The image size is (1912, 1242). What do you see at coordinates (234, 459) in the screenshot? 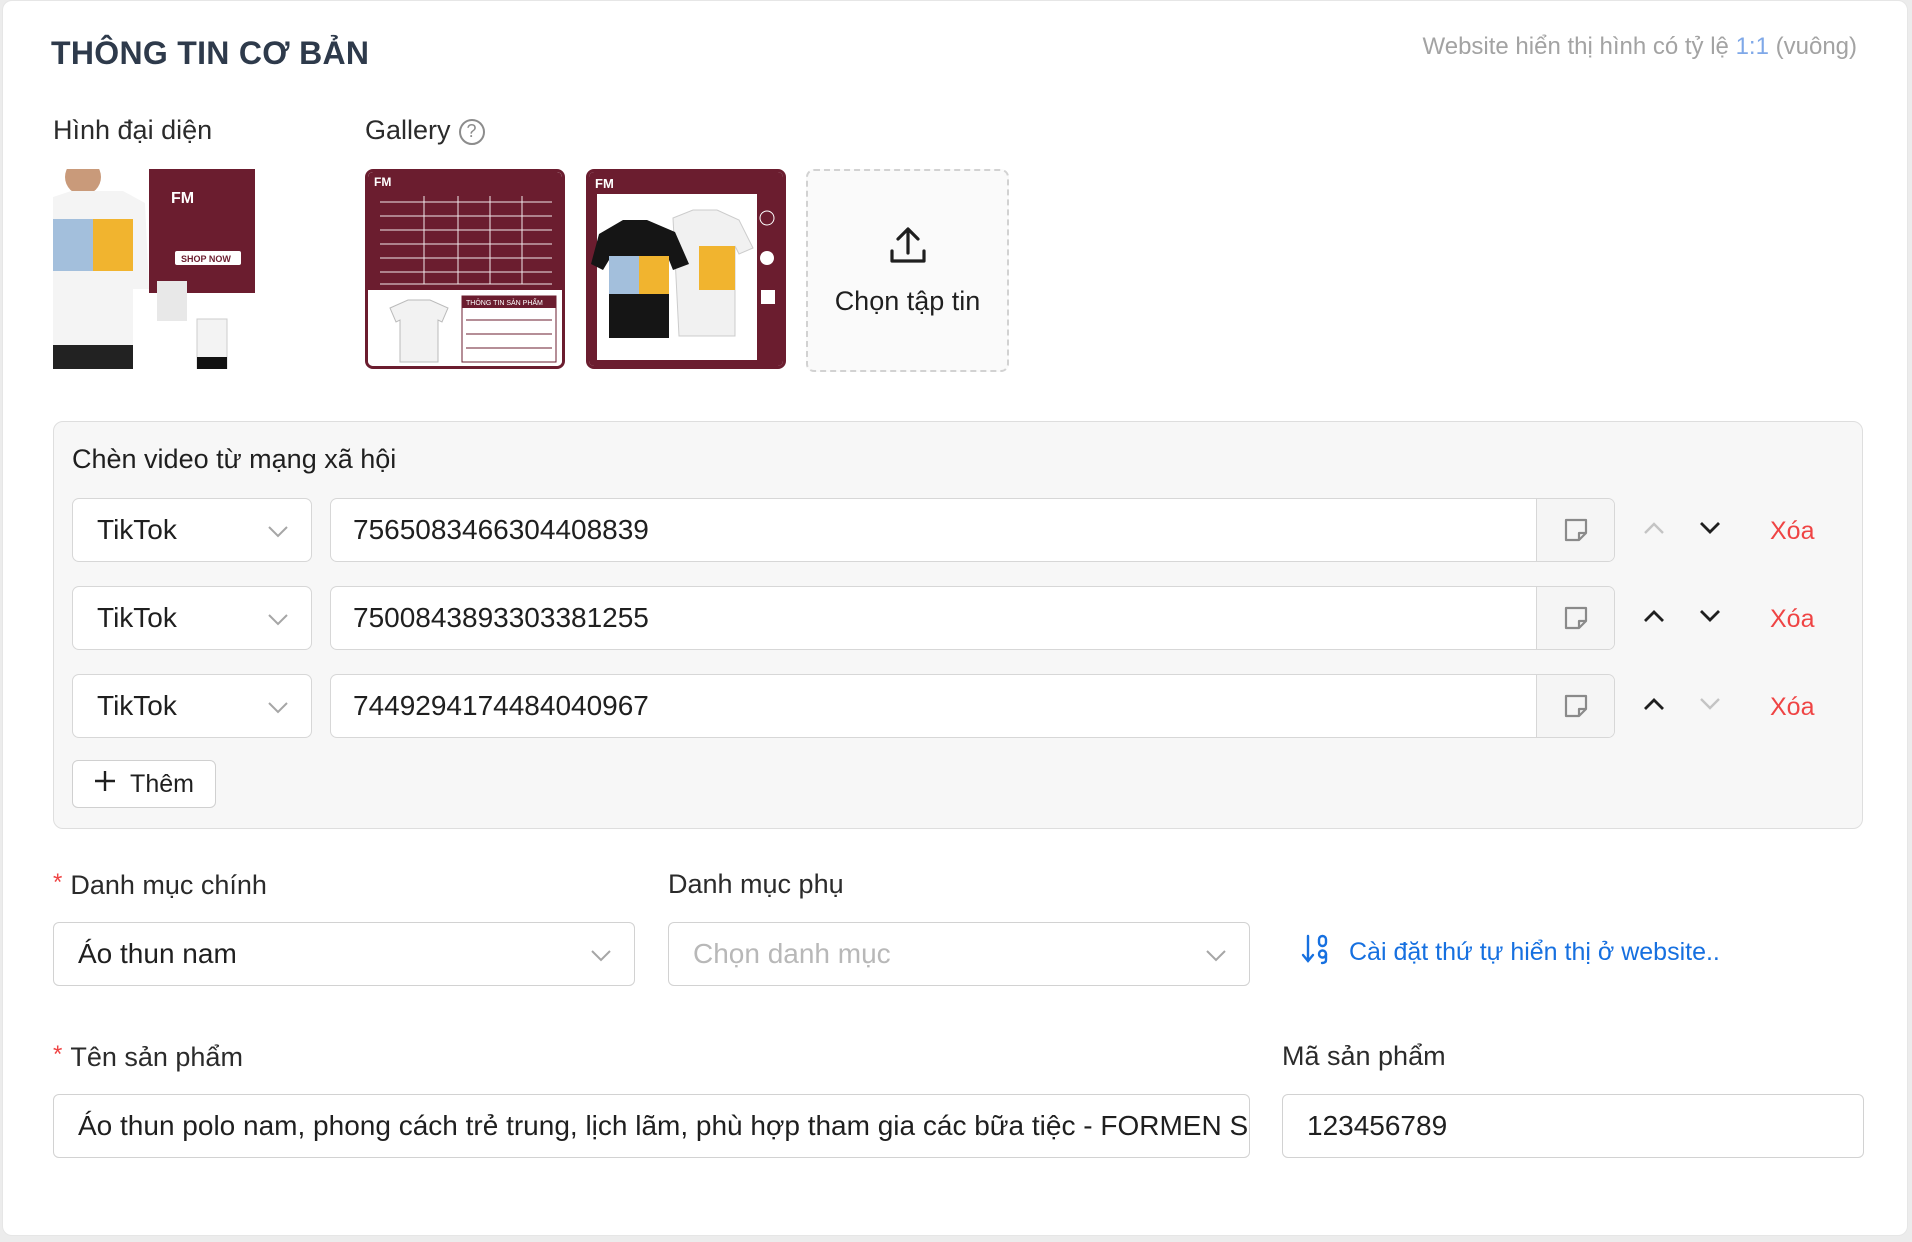
I see `video-panel-title: Chèn video từ mạng xã hội` at bounding box center [234, 459].